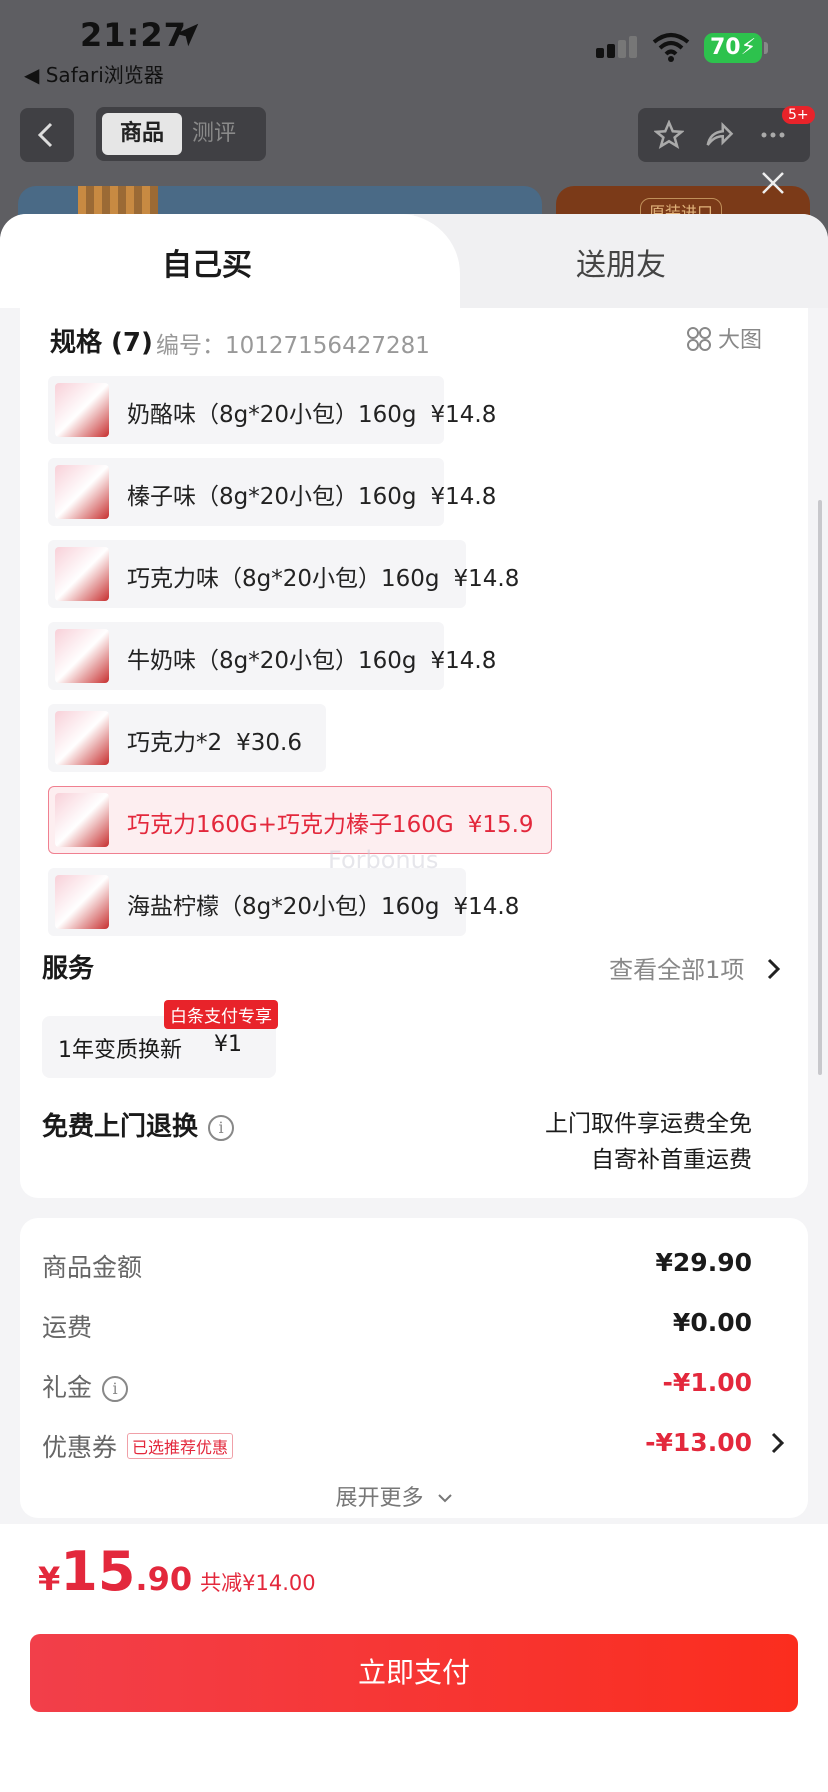  What do you see at coordinates (49, 1579) in the screenshot?
I see `total-currency: ¥` at bounding box center [49, 1579].